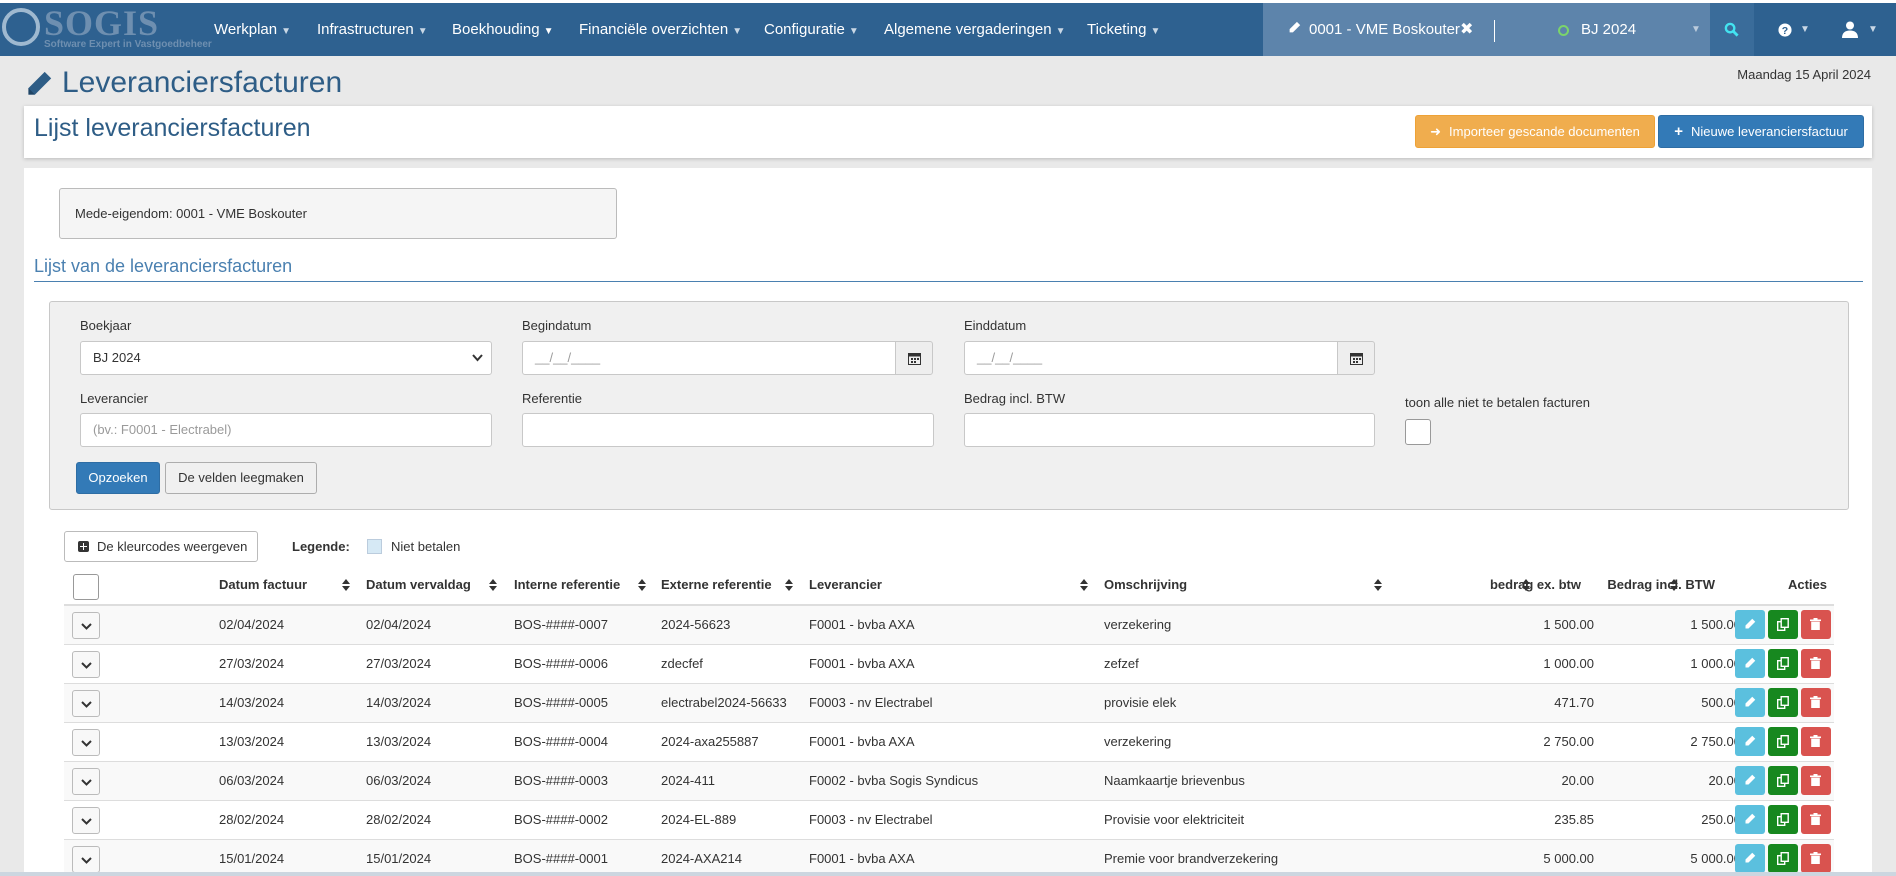 Image resolution: width=1896 pixels, height=876 pixels. What do you see at coordinates (1498, 402) in the screenshot?
I see `toon-niet-te-betalen-label: toon alle niet te betalen facturen` at bounding box center [1498, 402].